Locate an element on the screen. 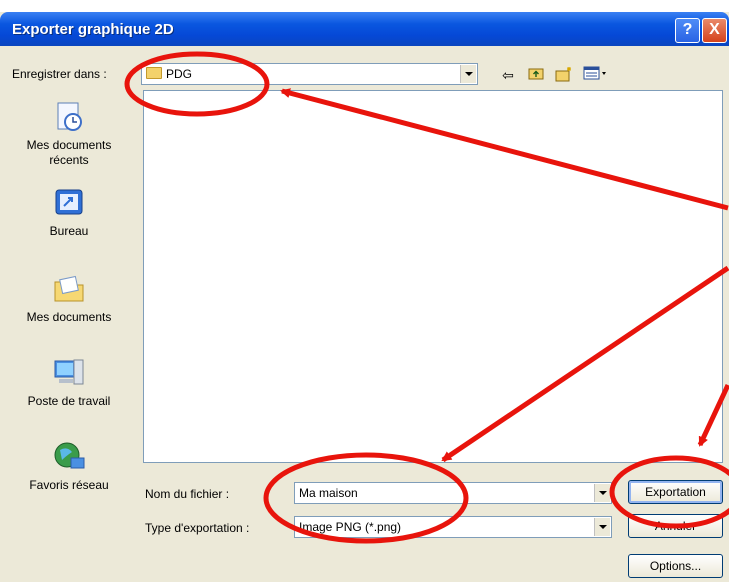 The image size is (729, 582). back-arrow-icon: ⇦ is located at coordinates (508, 75).